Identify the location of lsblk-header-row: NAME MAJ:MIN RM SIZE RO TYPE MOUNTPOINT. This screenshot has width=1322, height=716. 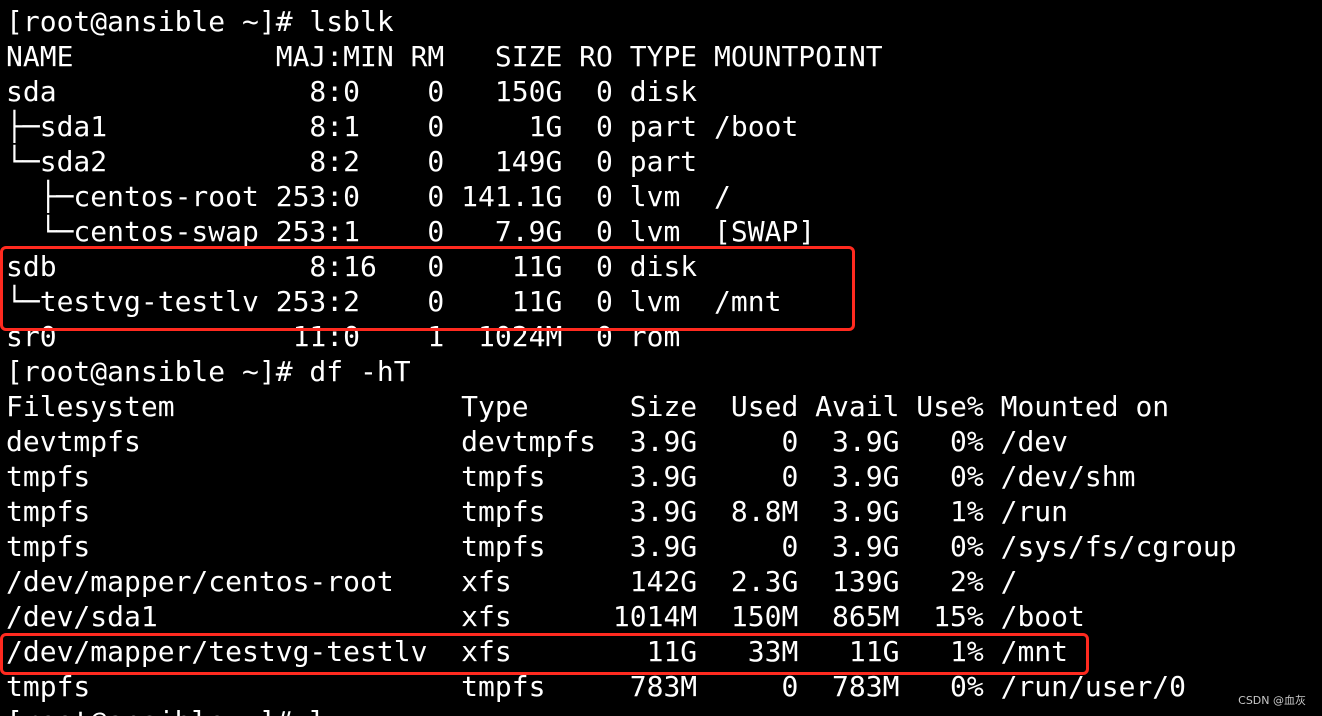
(444, 56).